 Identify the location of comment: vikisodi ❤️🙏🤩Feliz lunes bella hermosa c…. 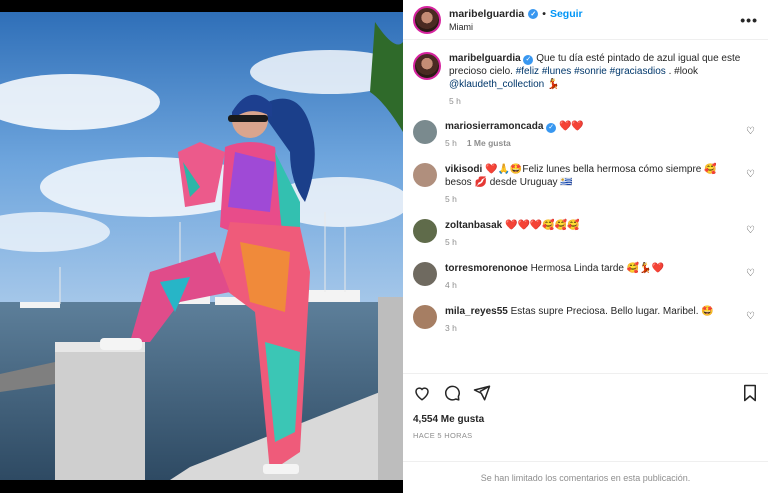
(585, 184).